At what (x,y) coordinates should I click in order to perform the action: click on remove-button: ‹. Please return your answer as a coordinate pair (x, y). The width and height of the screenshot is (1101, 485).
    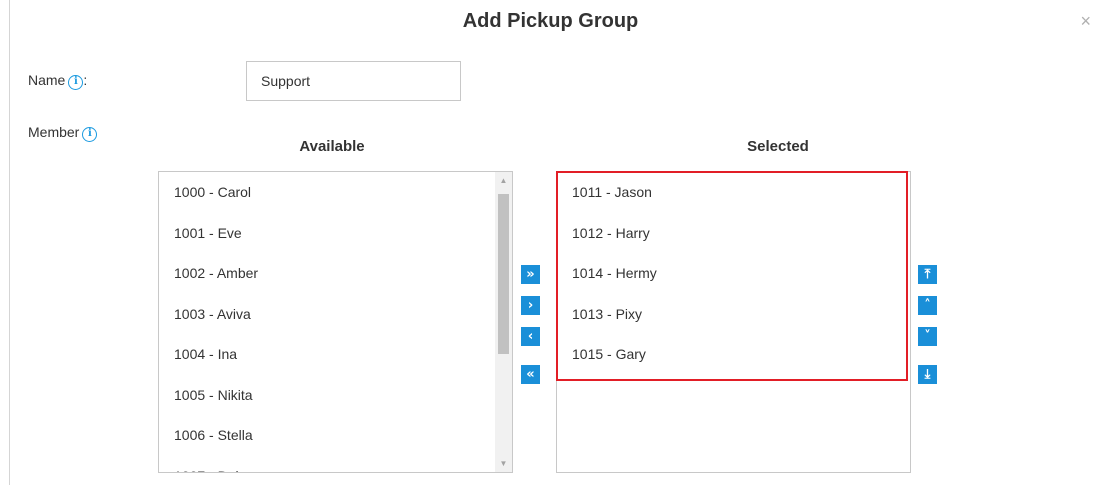
    Looking at the image, I should click on (530, 336).